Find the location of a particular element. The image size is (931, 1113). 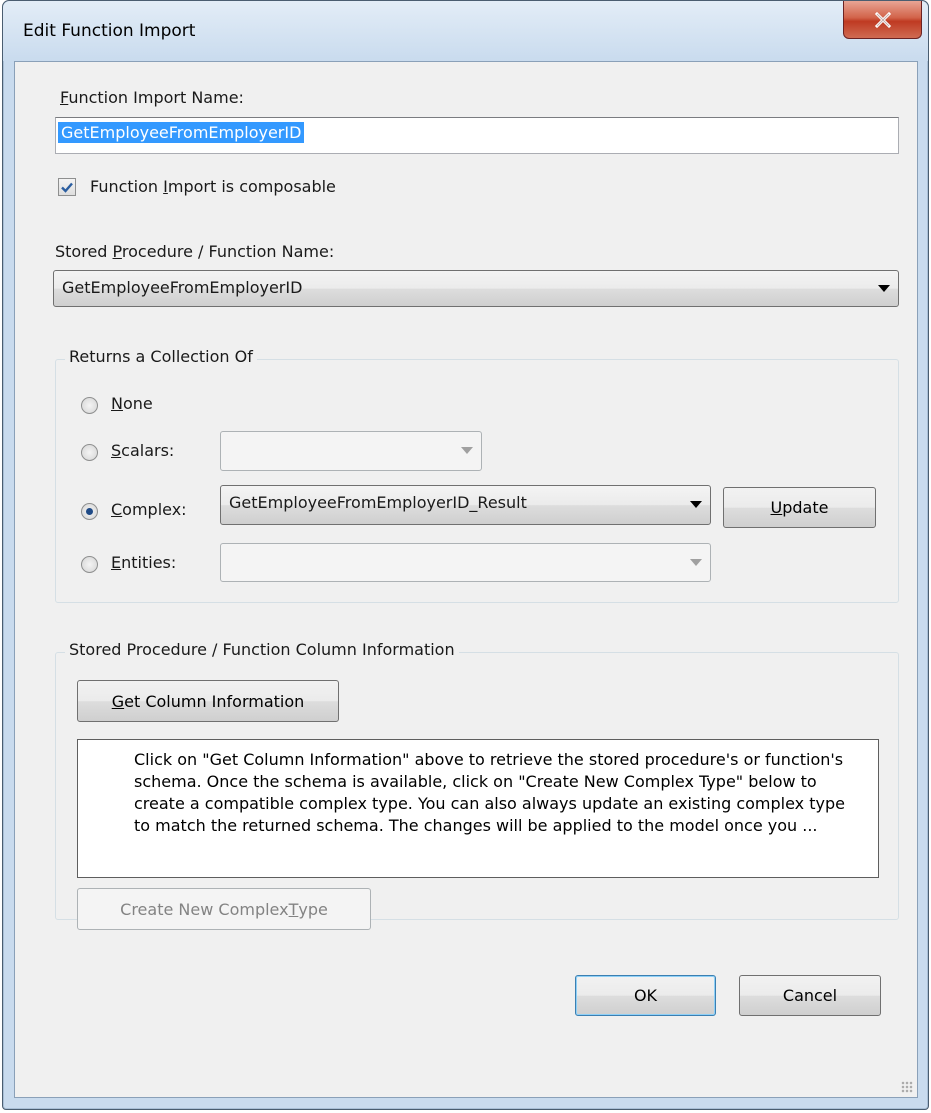

close-icon is located at coordinates (882, 19).